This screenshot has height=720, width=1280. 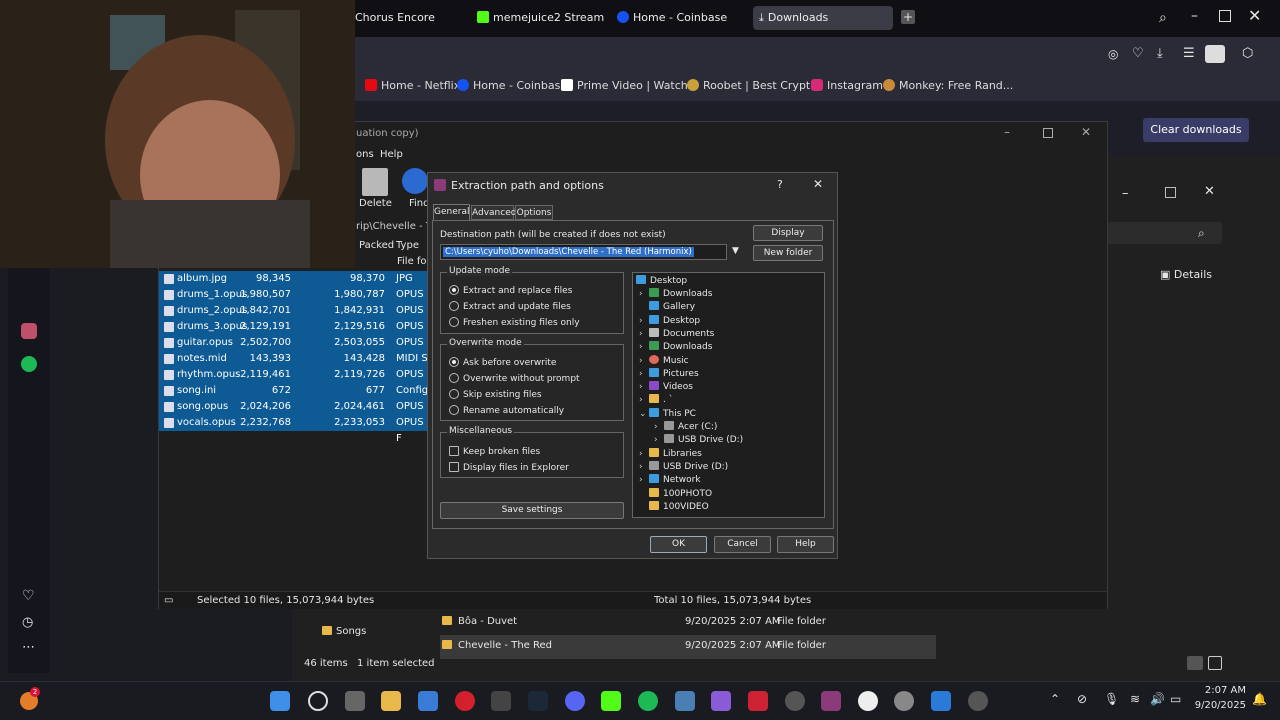 I want to click on tray-icon: ⊘, so click(x=1082, y=699).